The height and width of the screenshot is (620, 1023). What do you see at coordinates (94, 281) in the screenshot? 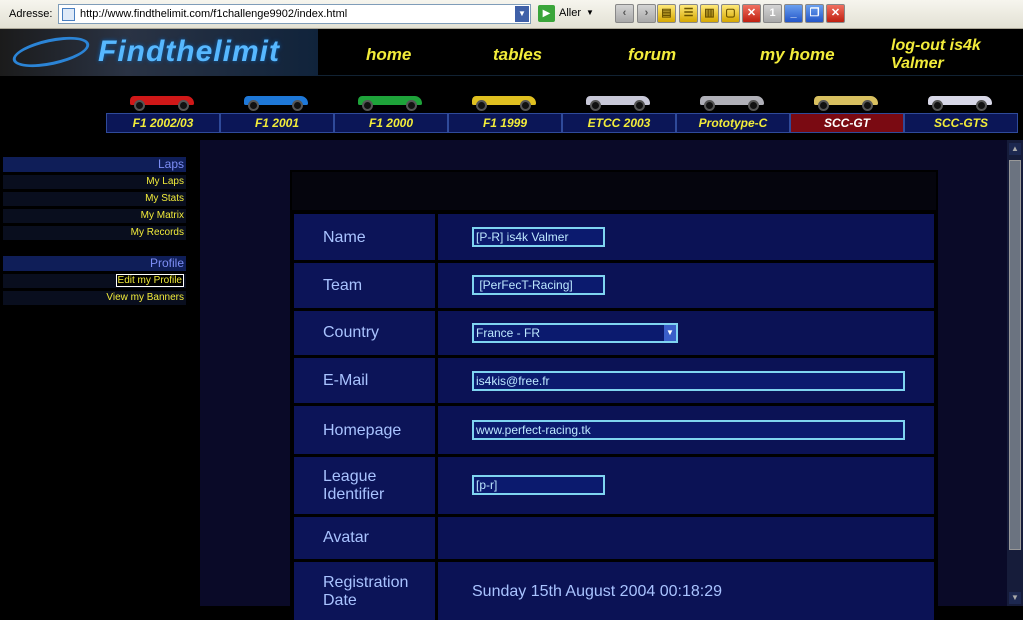
I see `sidebar-item-edit-profile: Edit my Profile` at bounding box center [94, 281].